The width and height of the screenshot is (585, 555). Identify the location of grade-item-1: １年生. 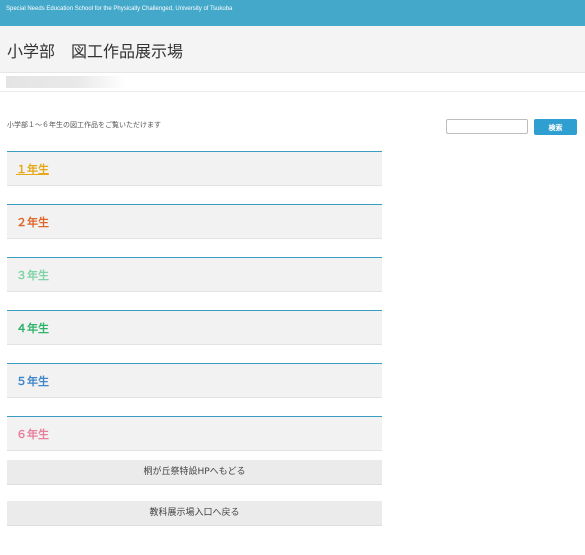
(194, 168).